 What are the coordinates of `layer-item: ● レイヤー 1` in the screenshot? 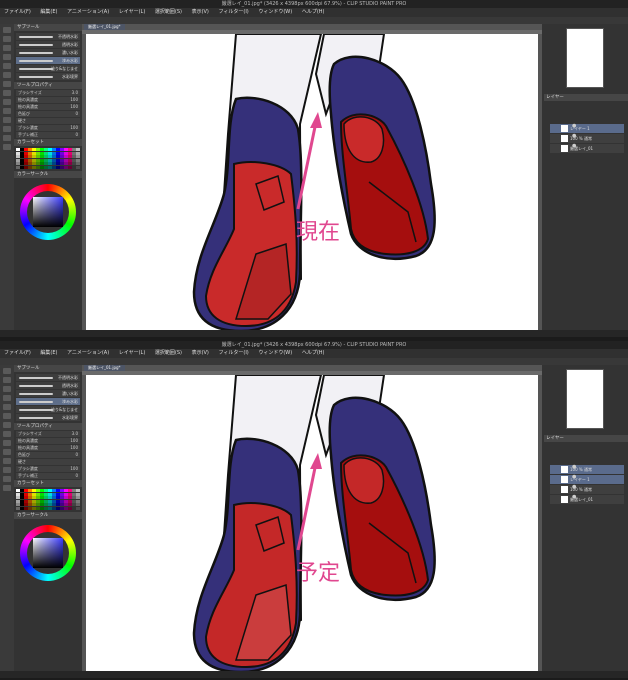 It's located at (587, 128).